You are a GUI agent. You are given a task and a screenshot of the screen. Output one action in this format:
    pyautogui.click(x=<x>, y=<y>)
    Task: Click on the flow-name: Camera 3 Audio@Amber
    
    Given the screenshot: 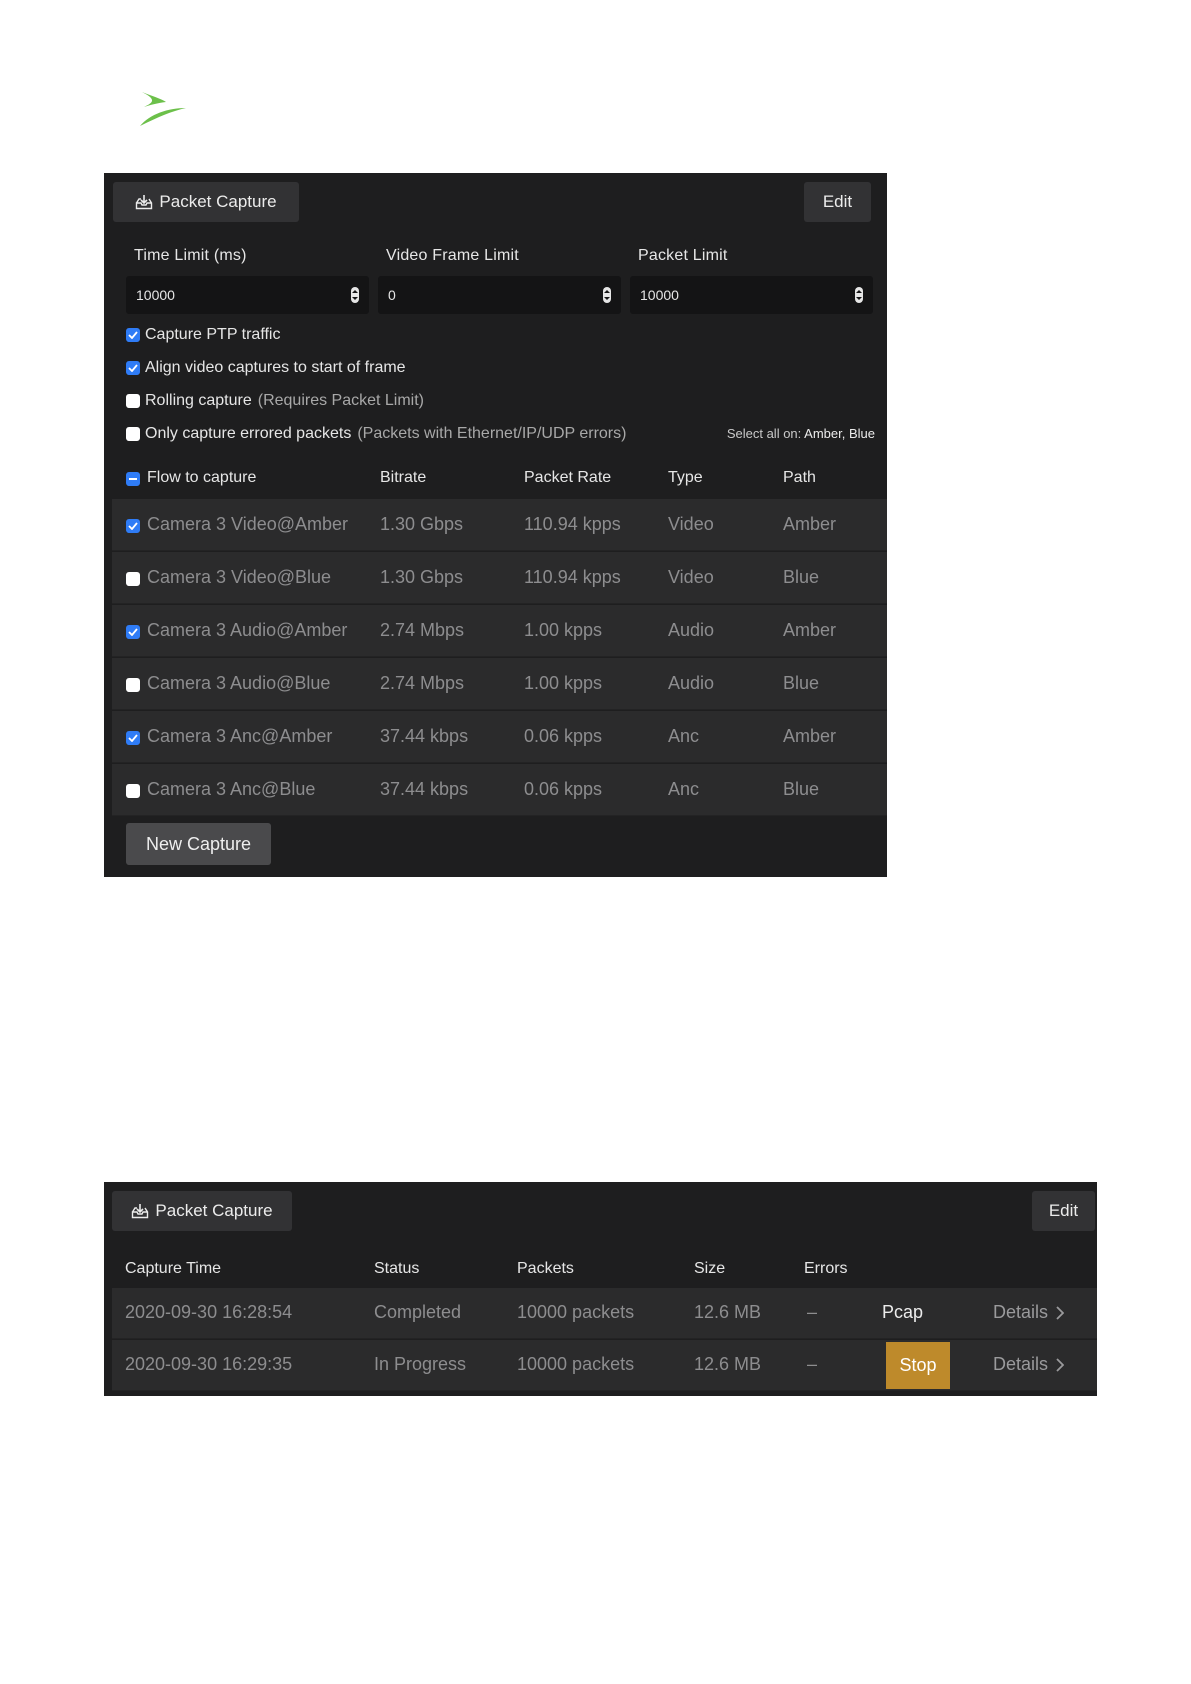 What is the action you would take?
    pyautogui.click(x=247, y=630)
    